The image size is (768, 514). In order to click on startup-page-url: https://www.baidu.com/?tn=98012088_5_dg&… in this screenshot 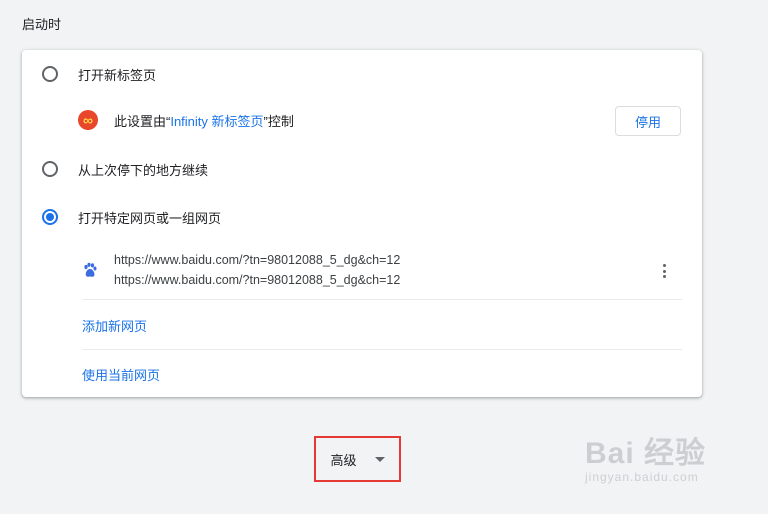, I will do `click(257, 280)`.